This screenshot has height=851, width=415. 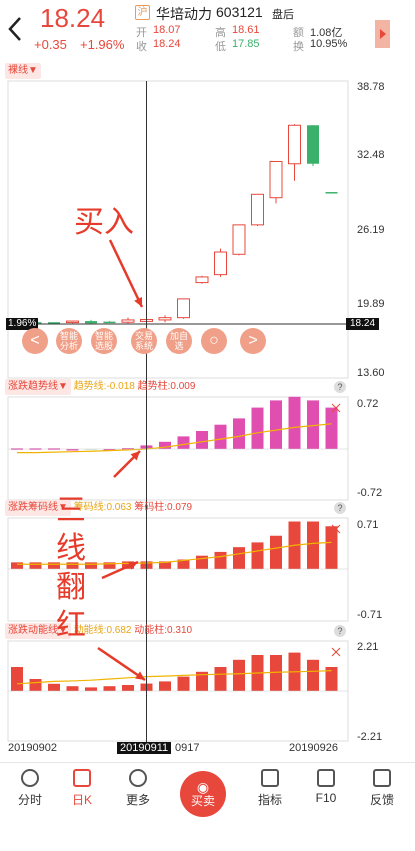 I want to click on date-end-label: 20190926, so click(x=313, y=748).